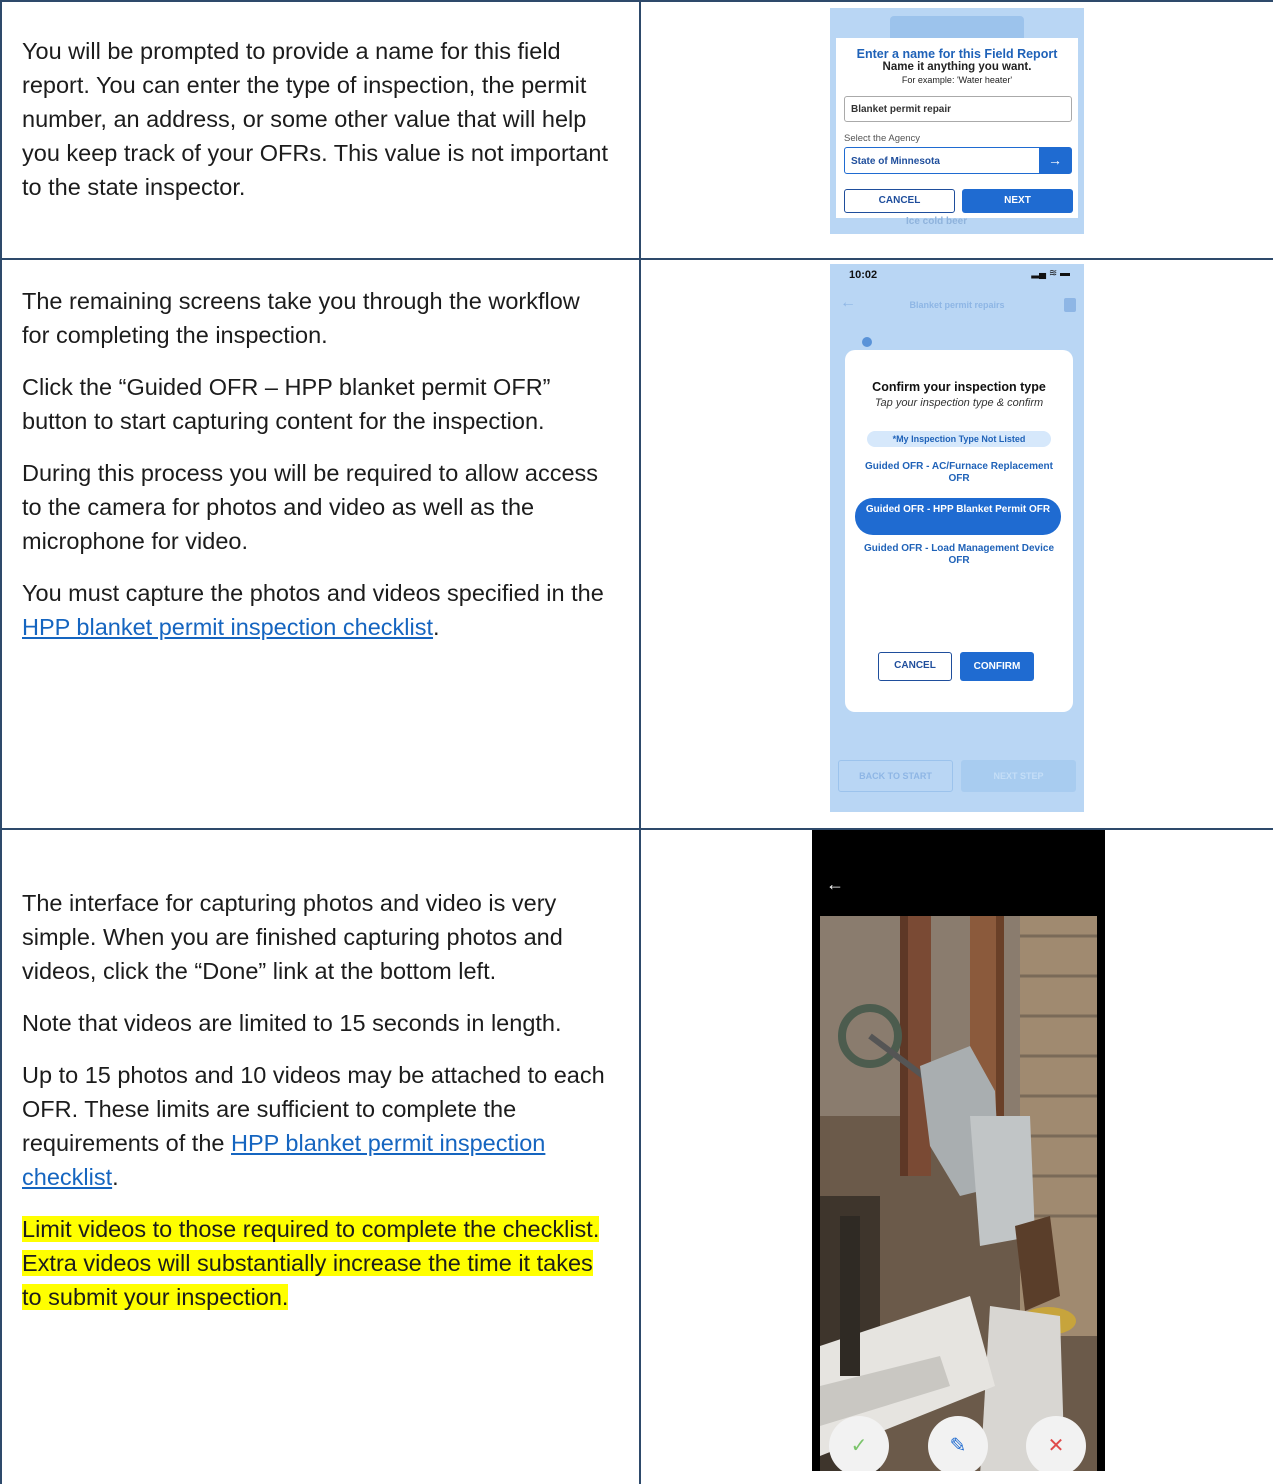  What do you see at coordinates (1018, 776) in the screenshot?
I see `next-step-button: NEXT STEP` at bounding box center [1018, 776].